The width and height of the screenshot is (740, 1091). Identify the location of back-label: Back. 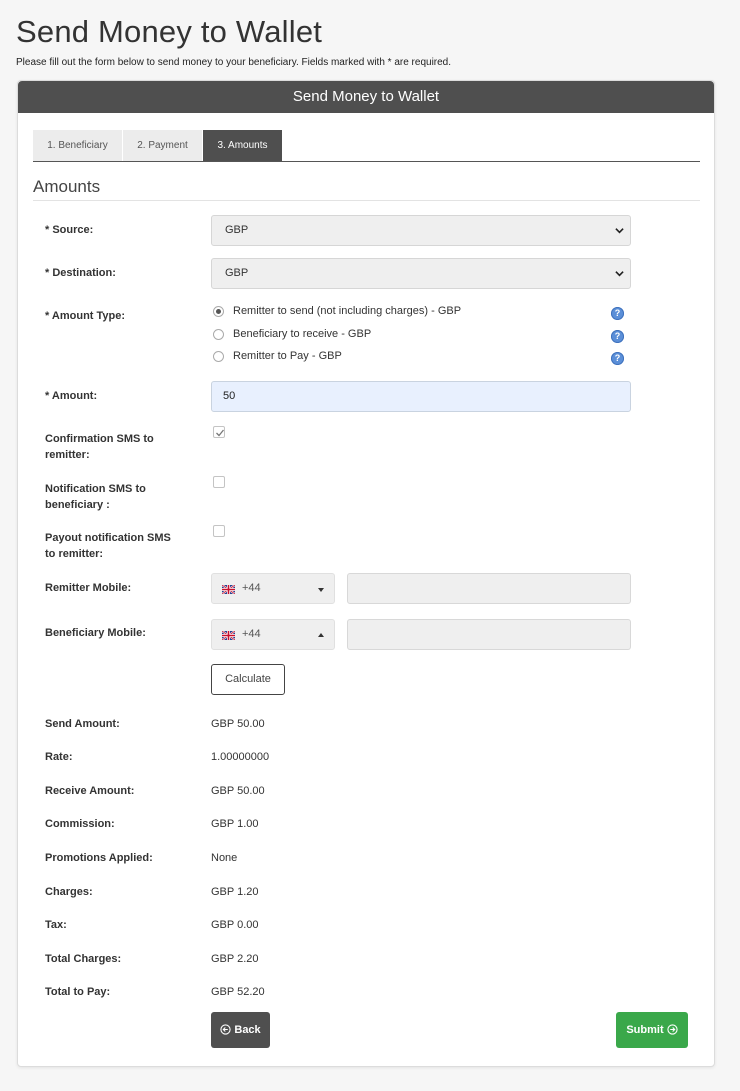
(247, 1030).